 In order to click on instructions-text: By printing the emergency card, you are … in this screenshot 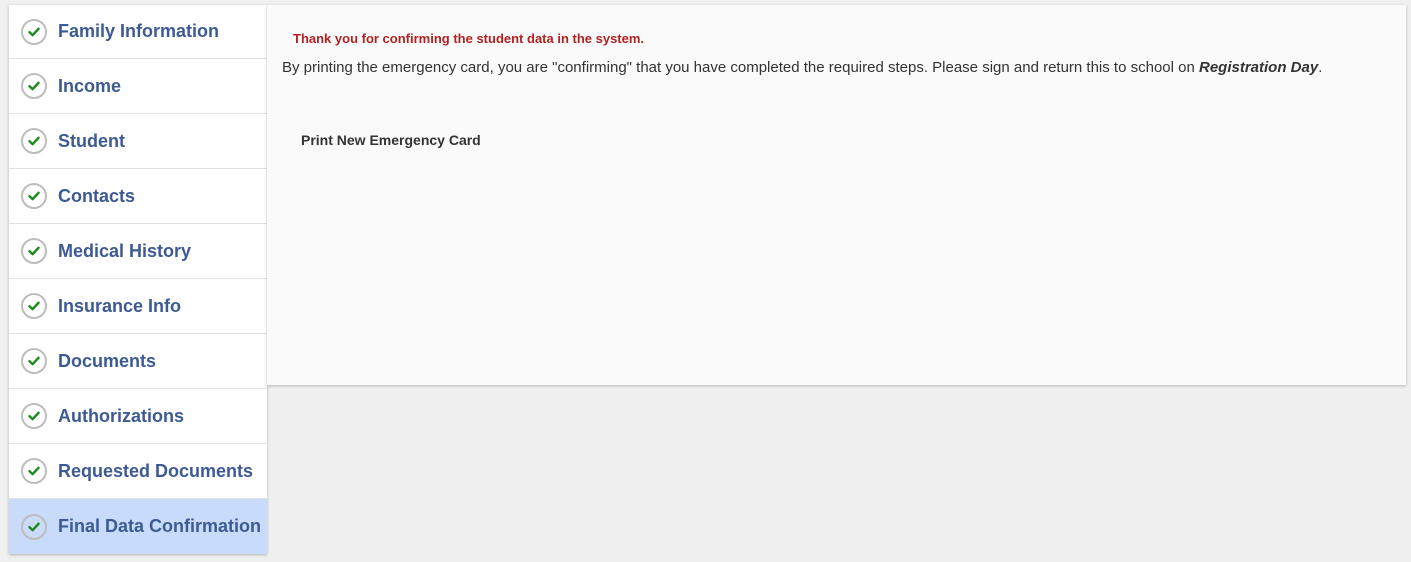, I will do `click(802, 67)`.